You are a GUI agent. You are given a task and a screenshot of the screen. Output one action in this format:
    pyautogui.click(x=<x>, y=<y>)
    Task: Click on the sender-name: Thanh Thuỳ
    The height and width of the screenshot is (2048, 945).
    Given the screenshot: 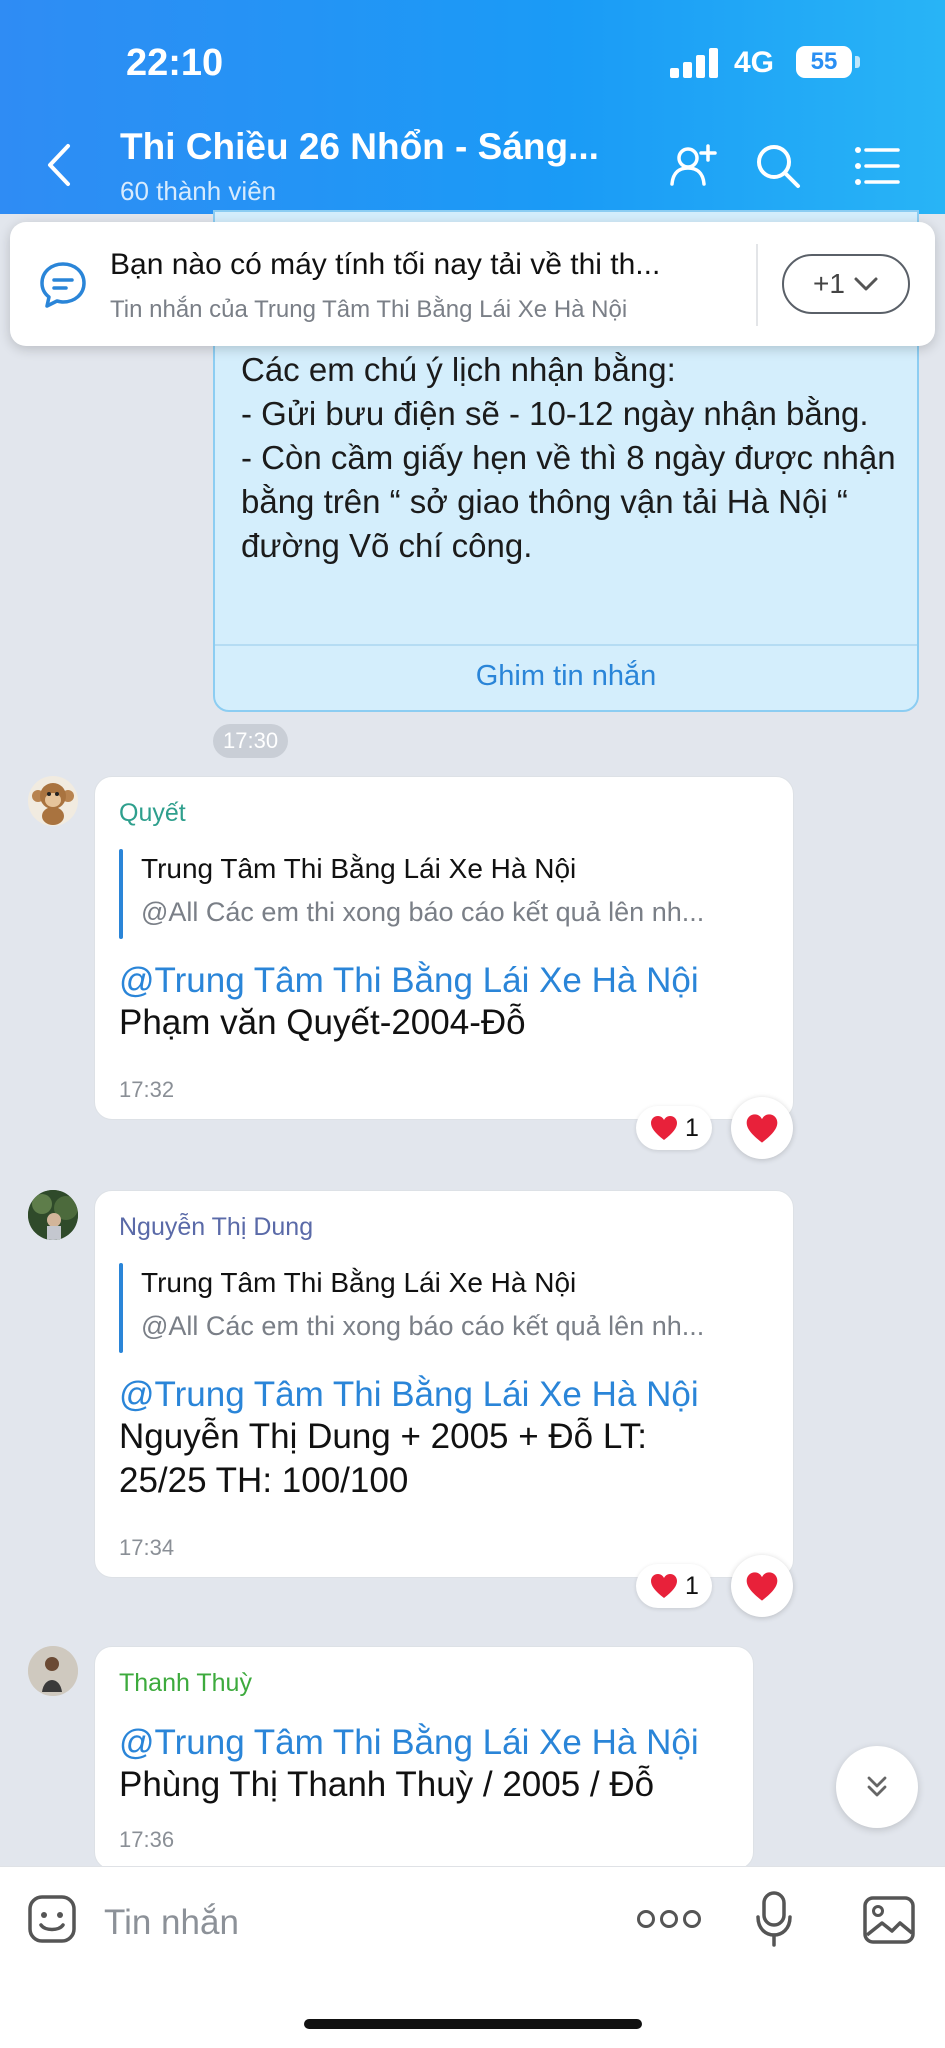 What is the action you would take?
    pyautogui.click(x=185, y=1683)
    